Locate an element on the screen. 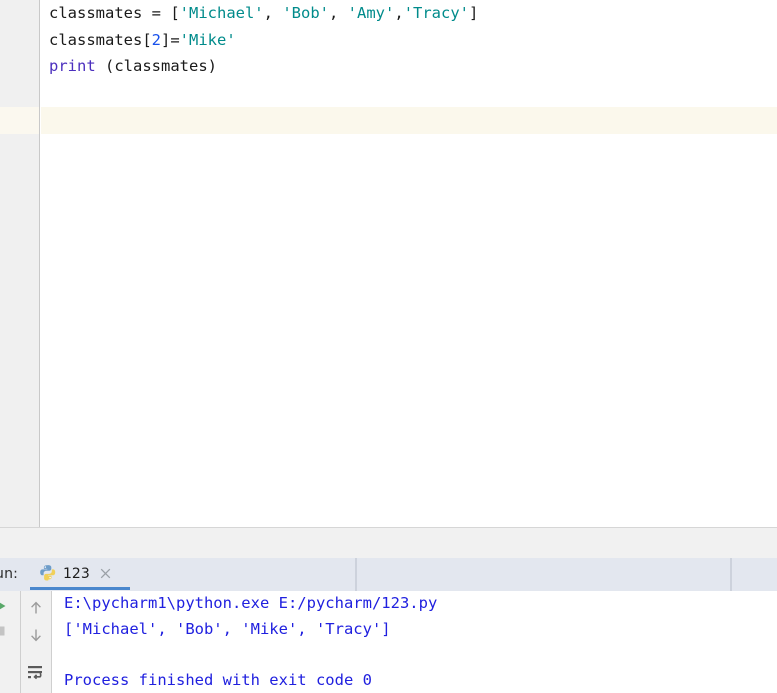 Image resolution: width=777 pixels, height=693 pixels. code-token: 2 is located at coordinates (156, 39).